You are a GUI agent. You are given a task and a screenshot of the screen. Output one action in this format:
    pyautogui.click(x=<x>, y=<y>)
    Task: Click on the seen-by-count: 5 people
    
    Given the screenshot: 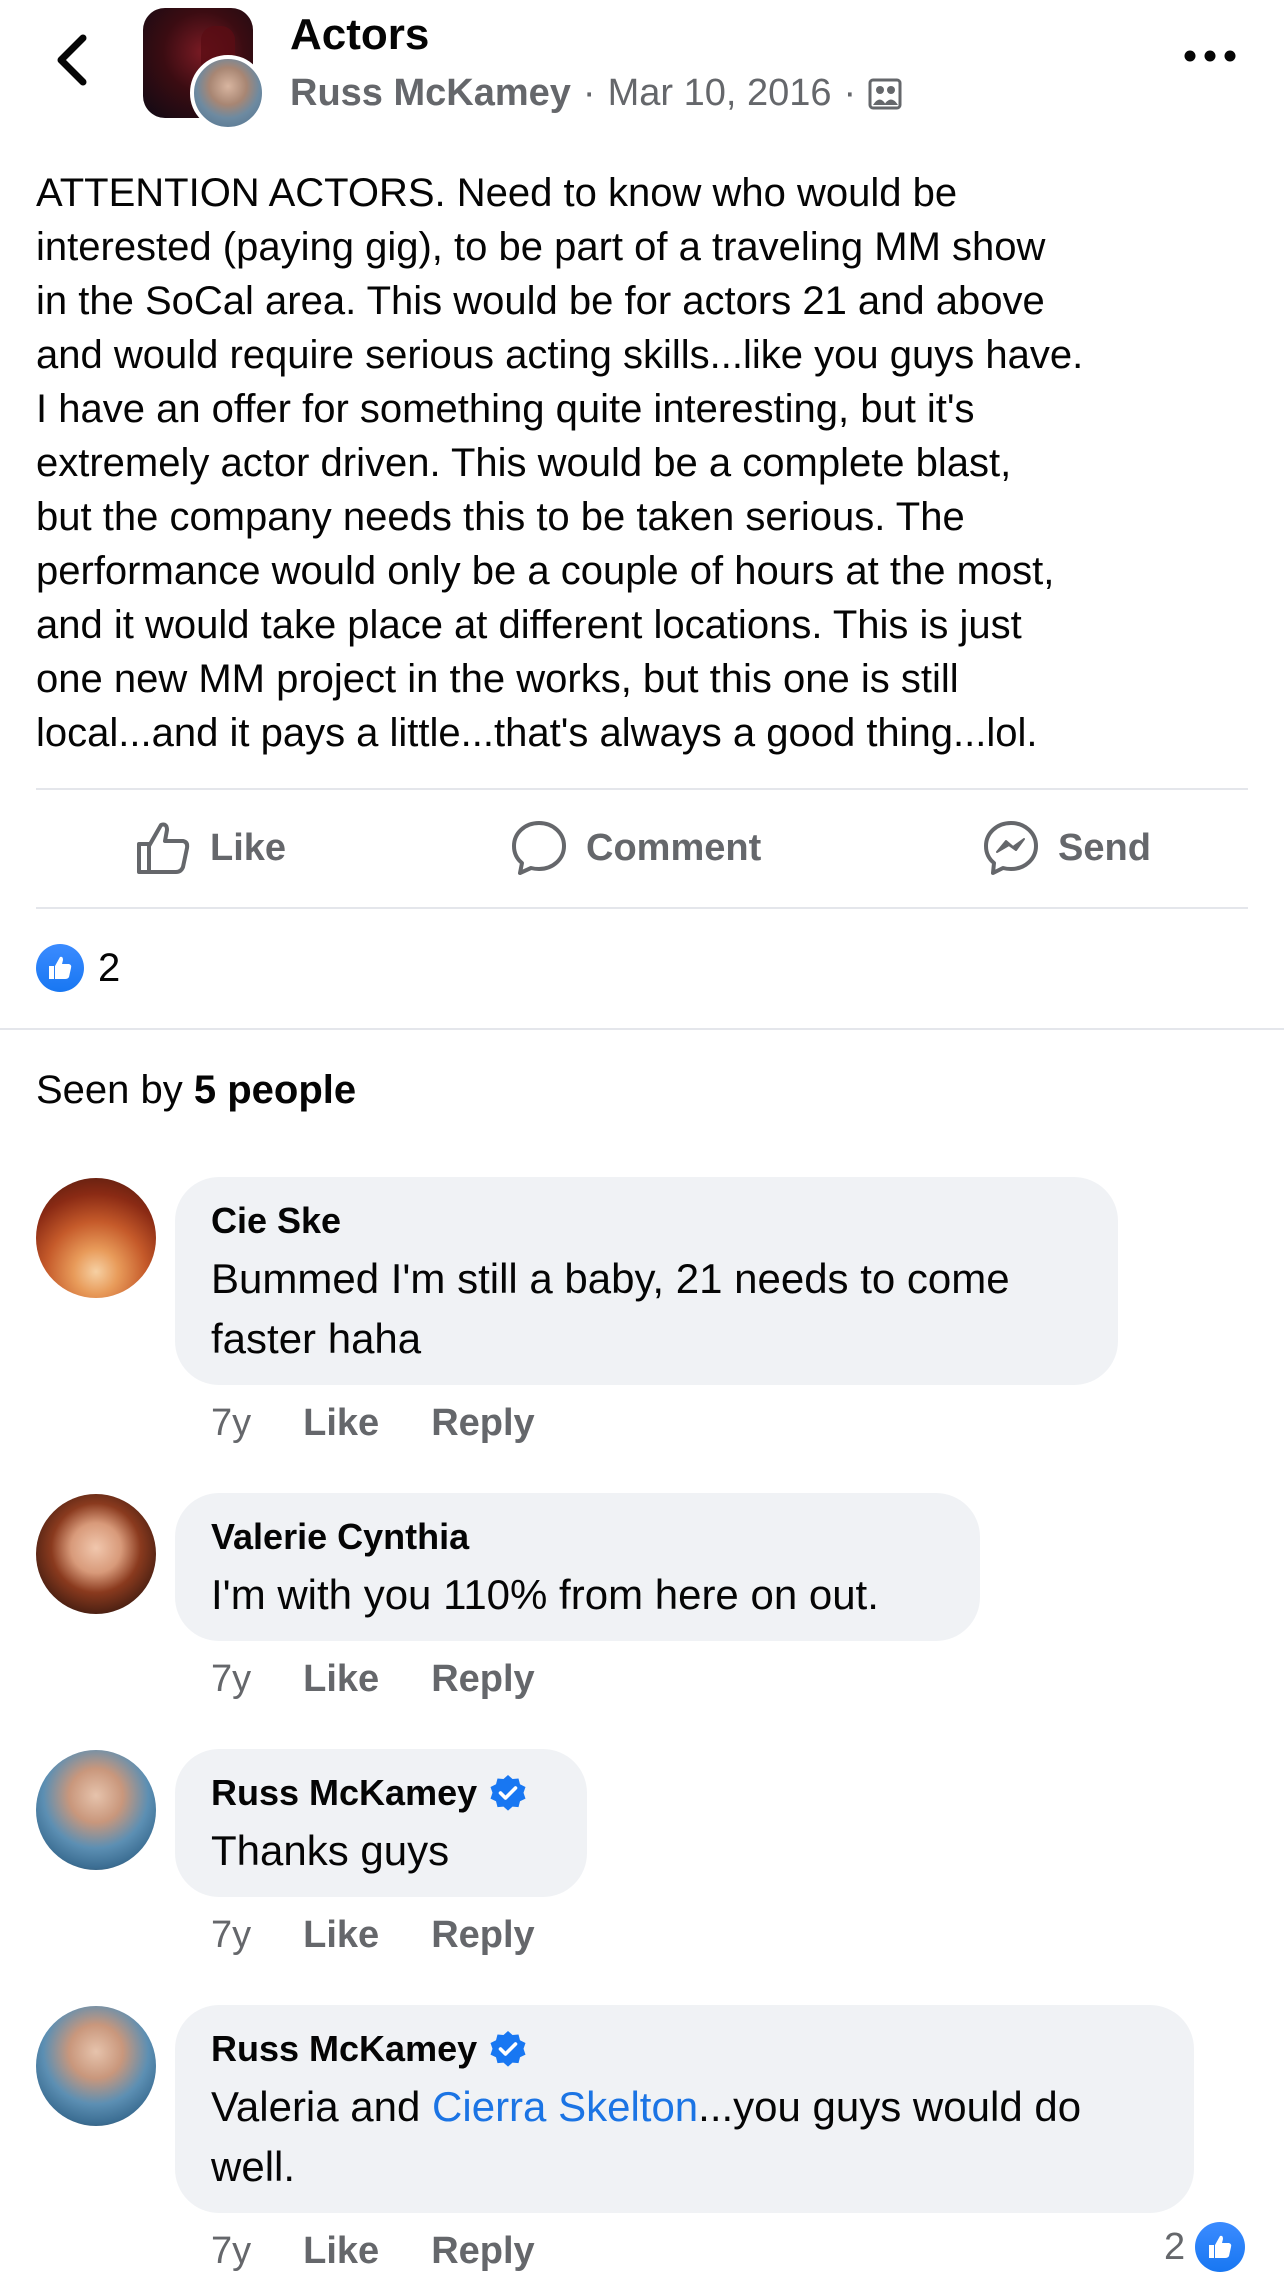 What is the action you would take?
    pyautogui.click(x=275, y=1090)
    